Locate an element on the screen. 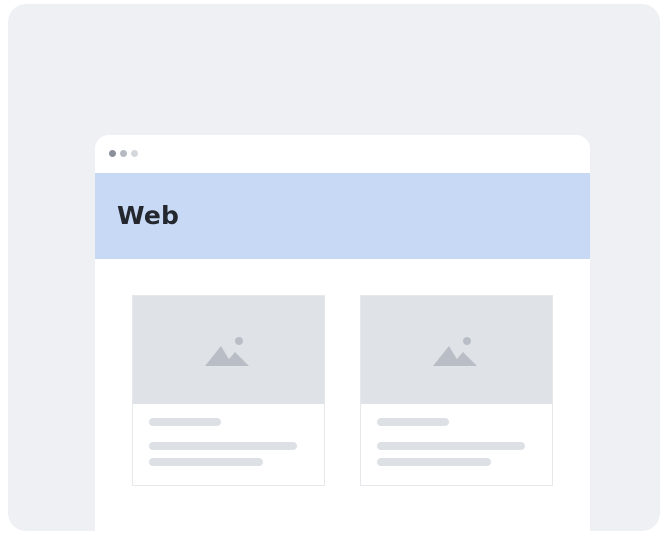 This screenshot has height=534, width=661. window-controls is located at coordinates (123, 153).